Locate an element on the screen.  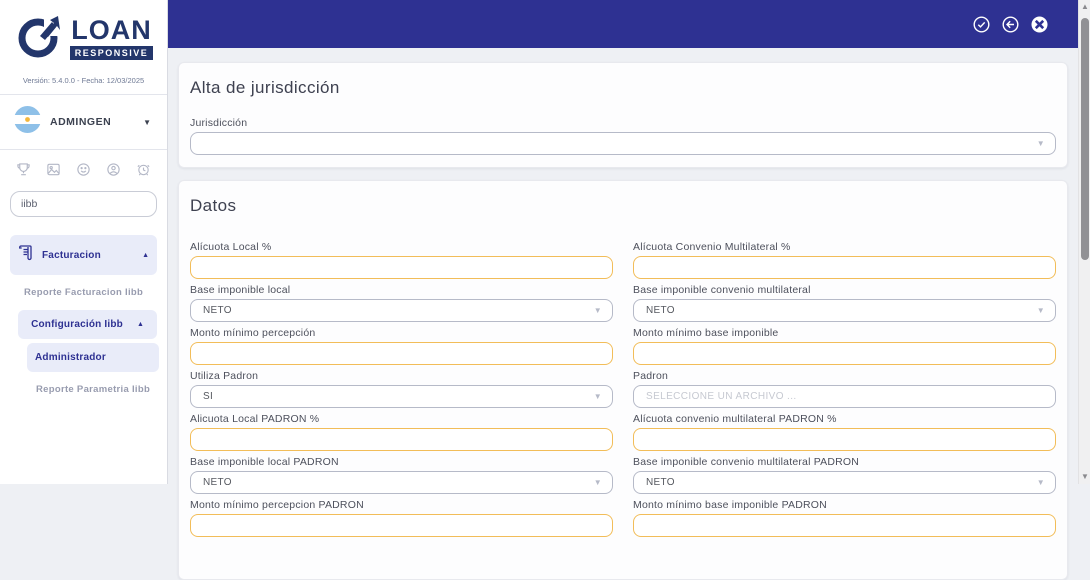
jurisdiccion-card: Alta de jurisdicción Jurisdicción ▼ is located at coordinates (623, 115).